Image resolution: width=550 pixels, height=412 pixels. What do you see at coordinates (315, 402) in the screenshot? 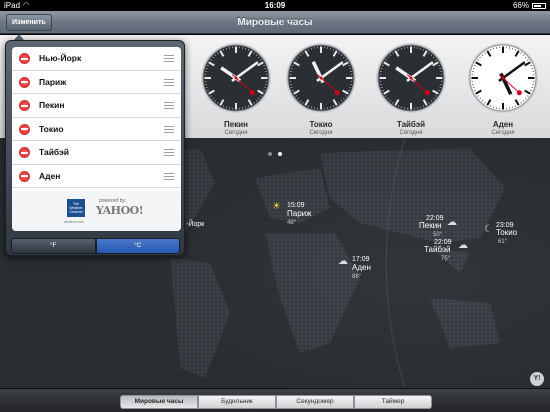
I see `tab-stopwatch: Секундомер` at bounding box center [315, 402].